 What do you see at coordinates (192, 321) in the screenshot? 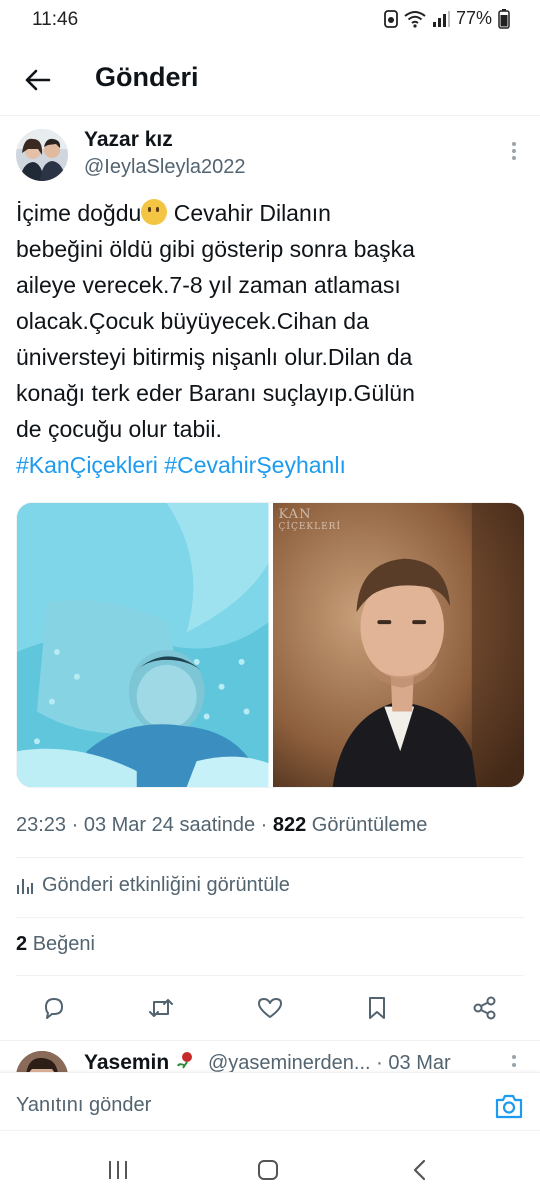
I see `post-text-line: olacak.Çocuk büyüyecek.Cihan da` at bounding box center [192, 321].